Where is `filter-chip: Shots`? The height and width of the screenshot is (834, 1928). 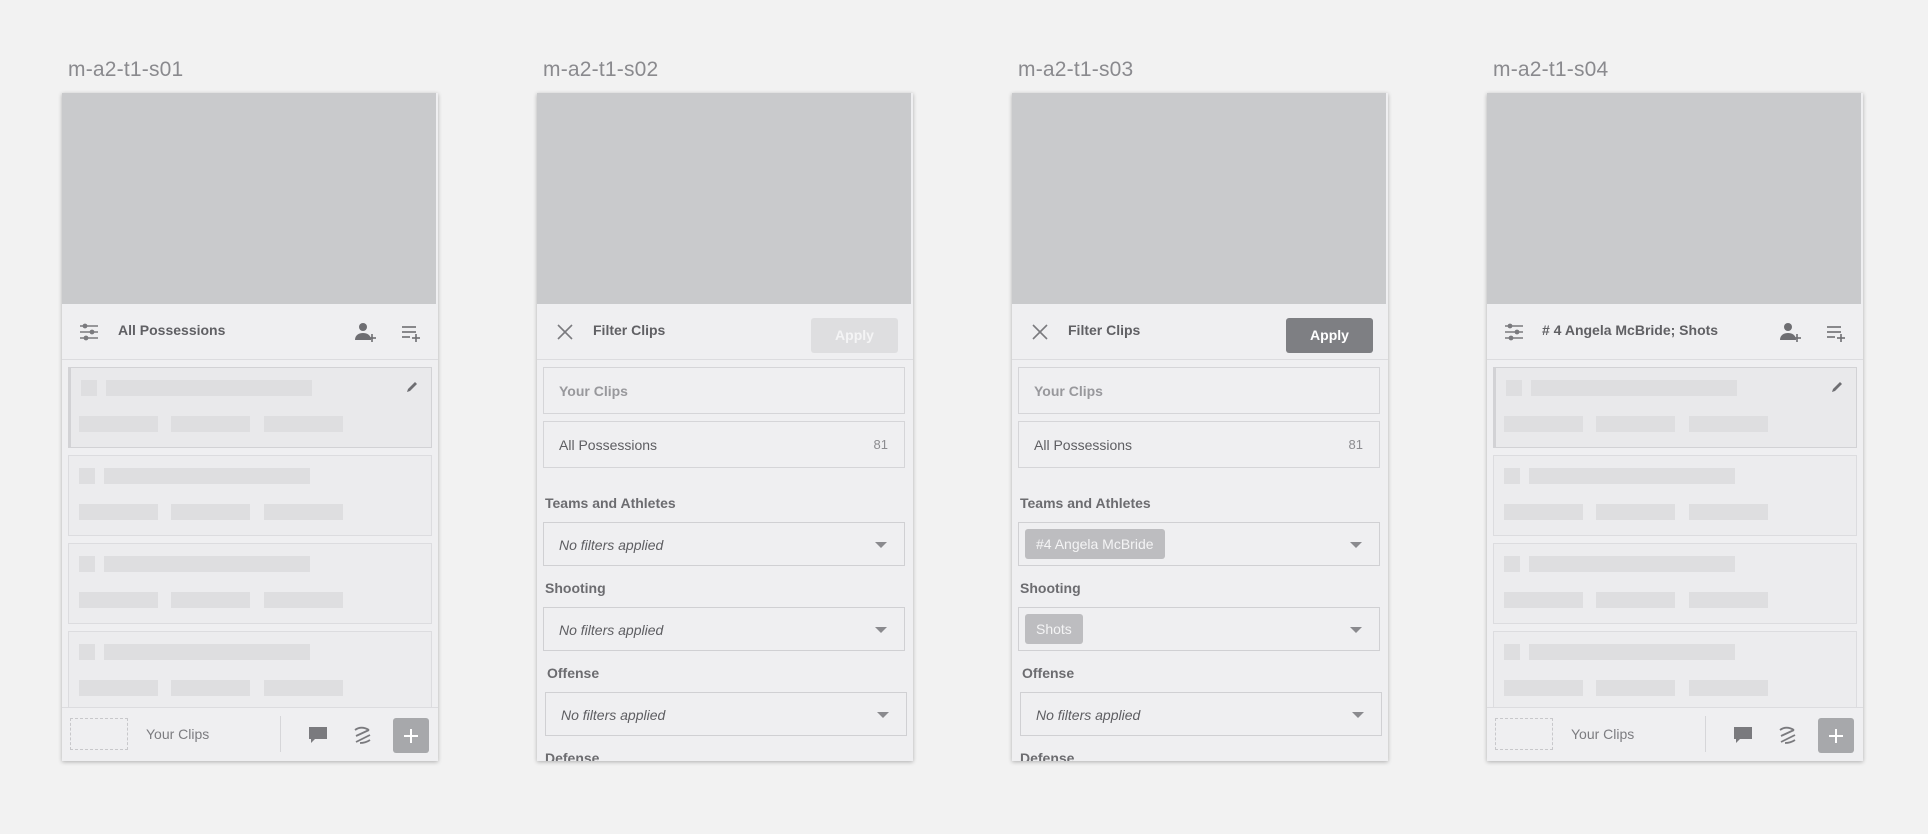 filter-chip: Shots is located at coordinates (1054, 629).